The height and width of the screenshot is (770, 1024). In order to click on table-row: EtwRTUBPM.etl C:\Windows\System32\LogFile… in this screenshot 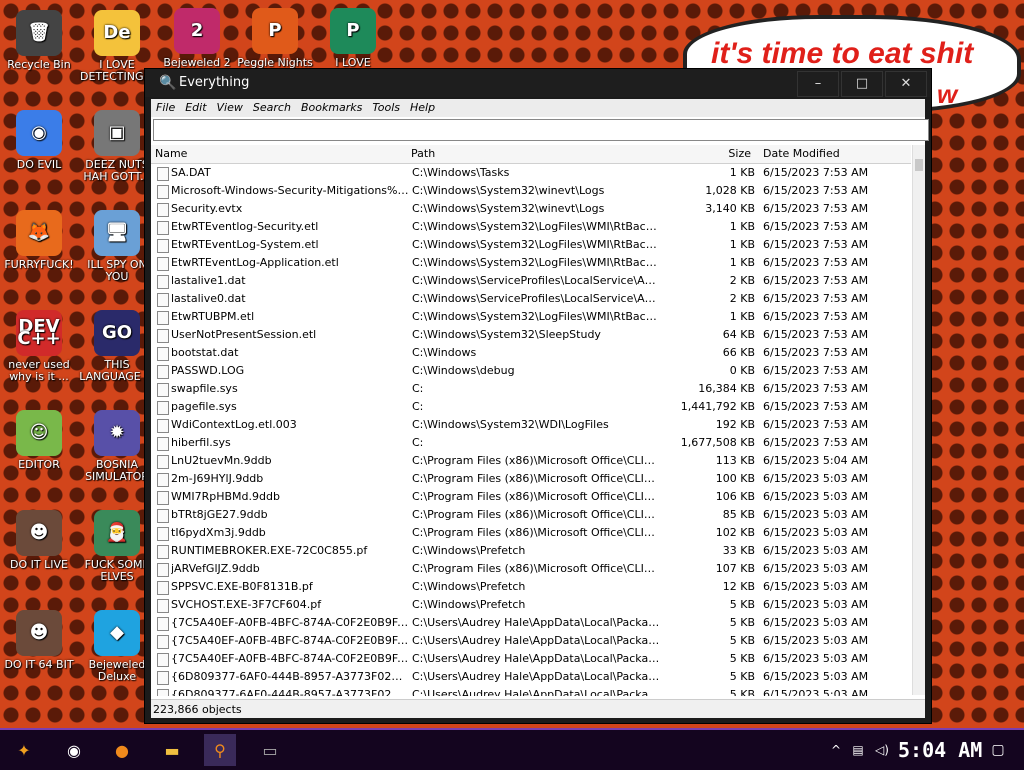, I will do `click(531, 317)`.